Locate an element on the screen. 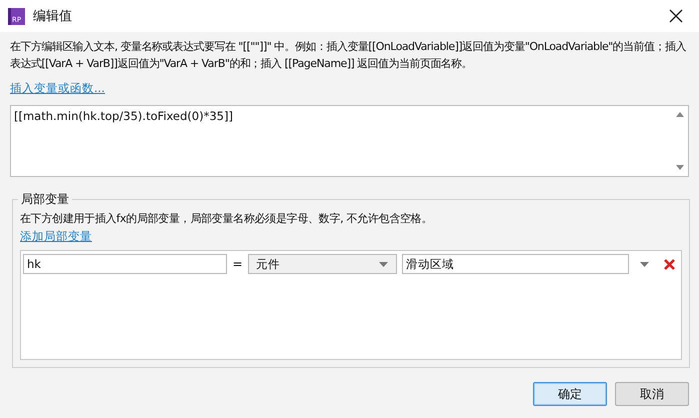 The height and width of the screenshot is (418, 699). target-field: 滑动区域 is located at coordinates (515, 264).